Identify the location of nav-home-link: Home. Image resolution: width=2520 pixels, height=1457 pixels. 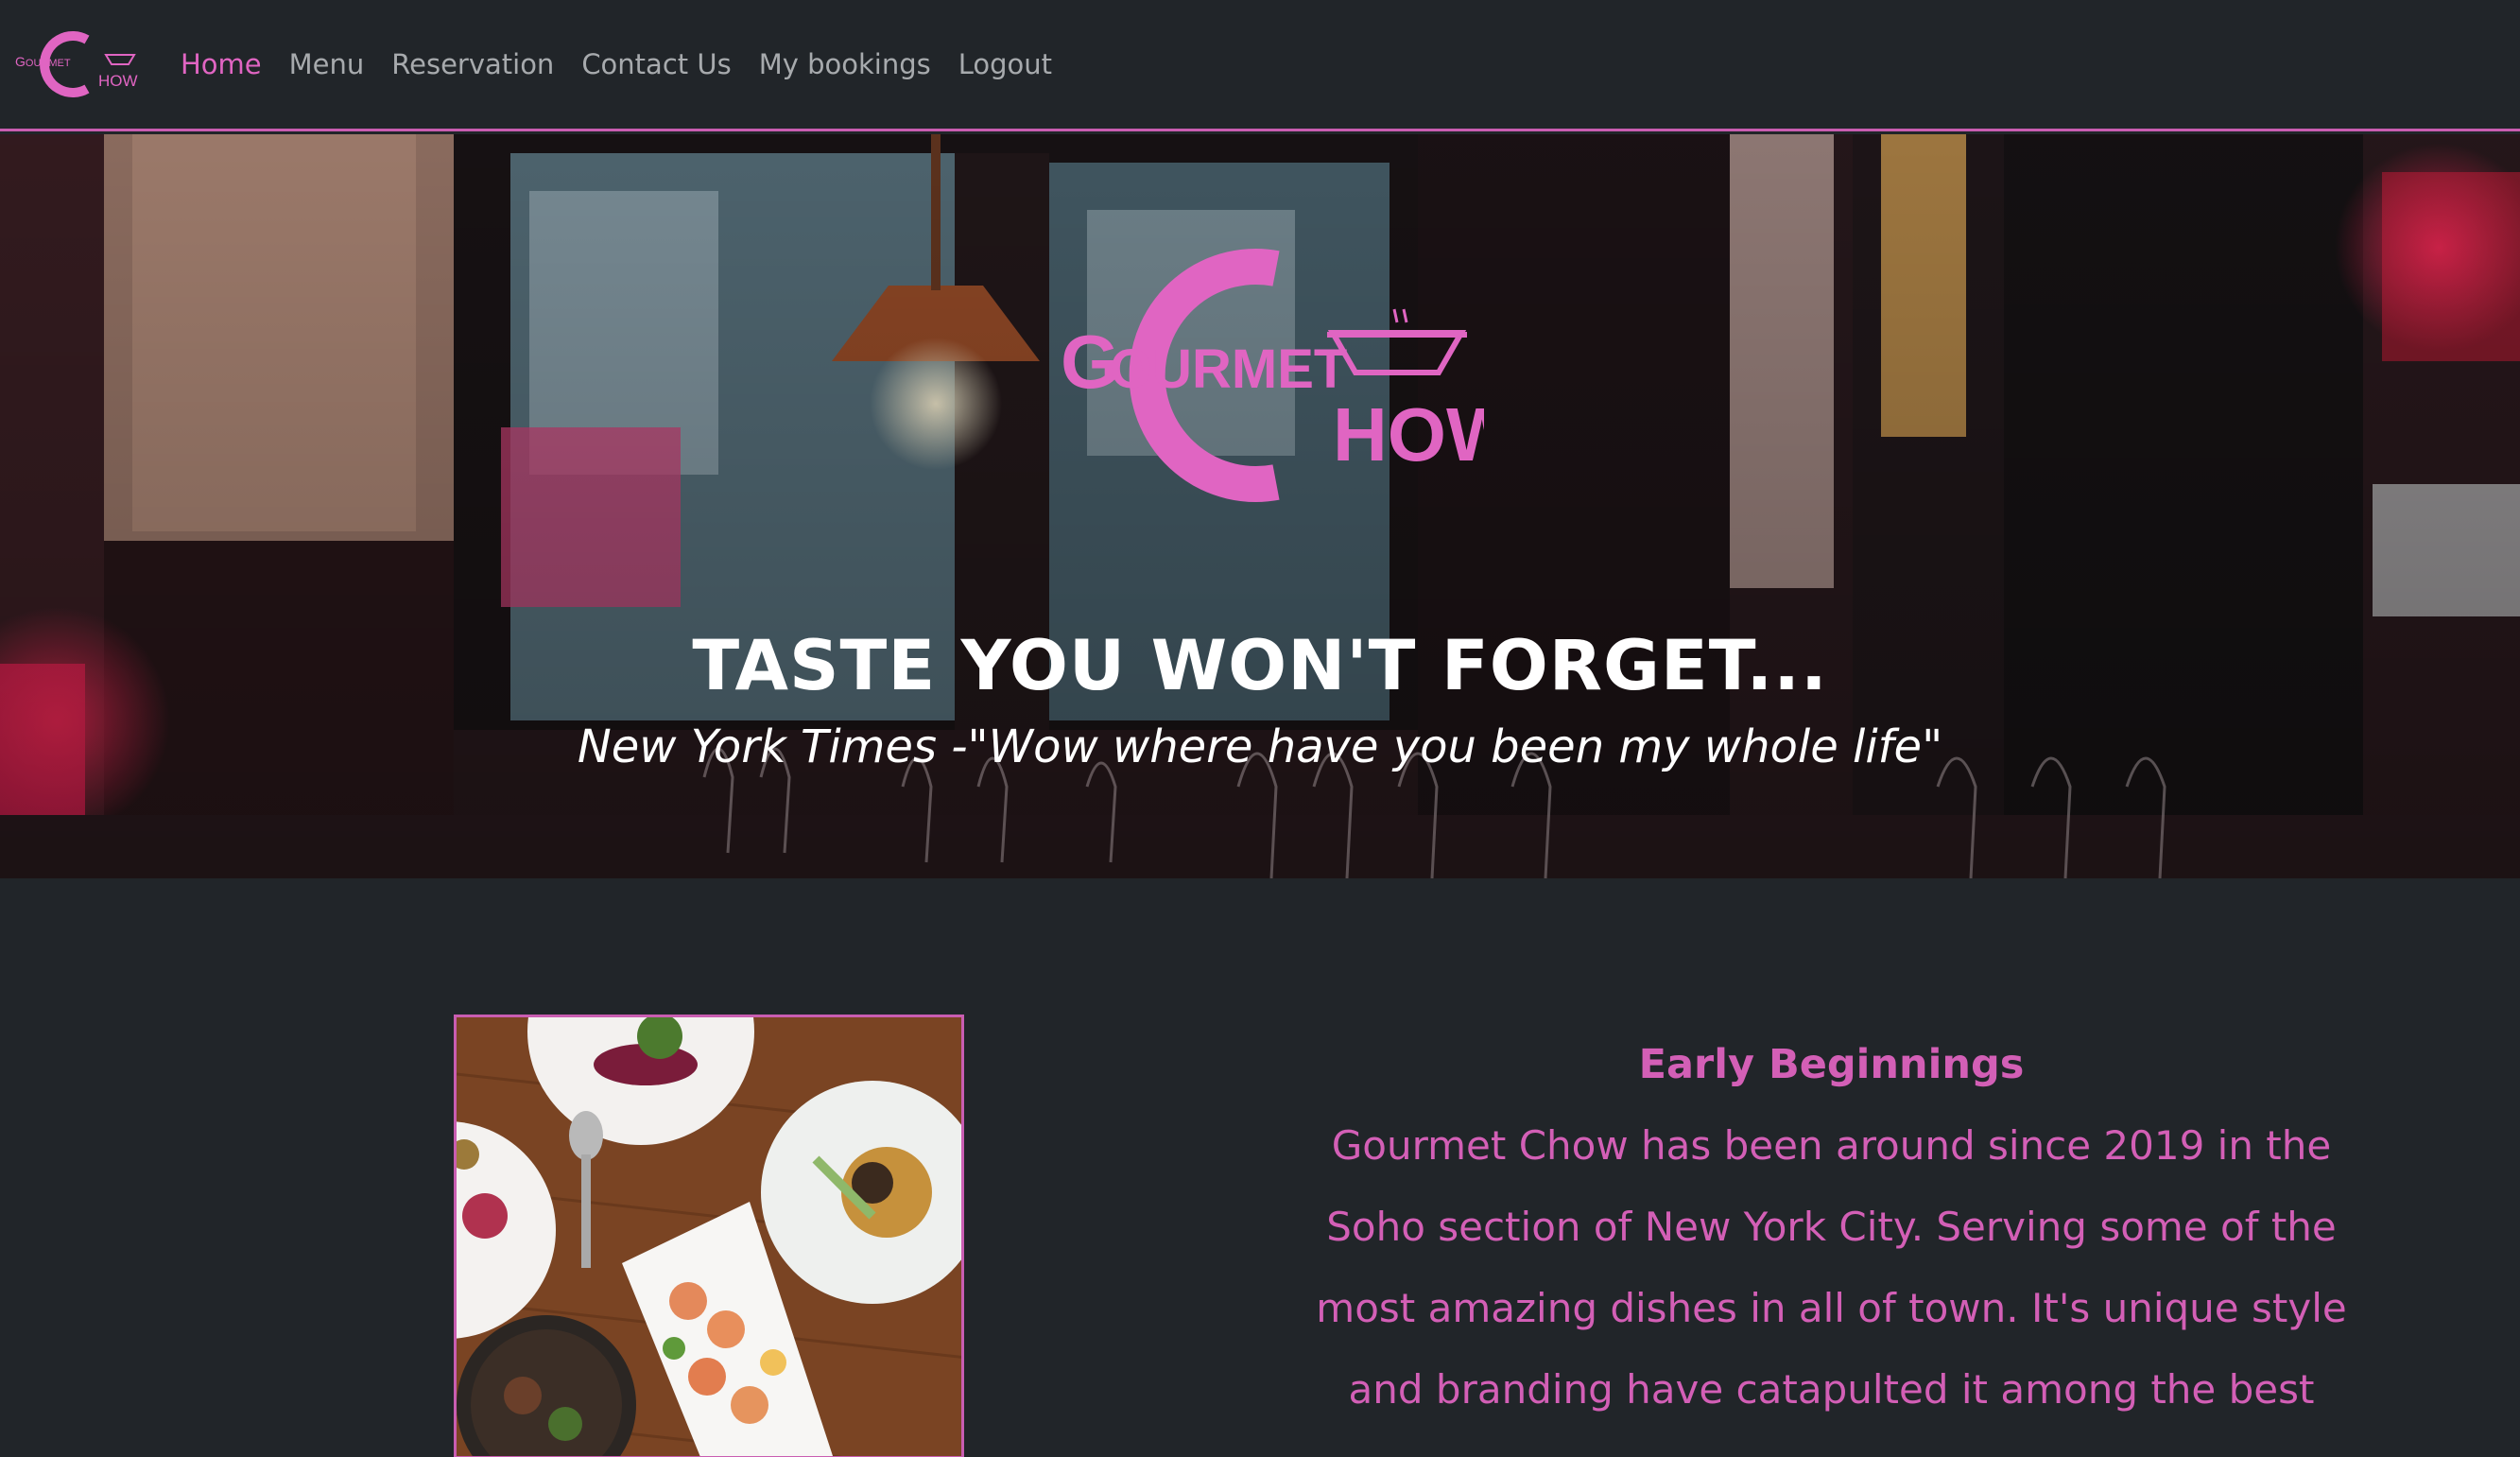
(221, 64).